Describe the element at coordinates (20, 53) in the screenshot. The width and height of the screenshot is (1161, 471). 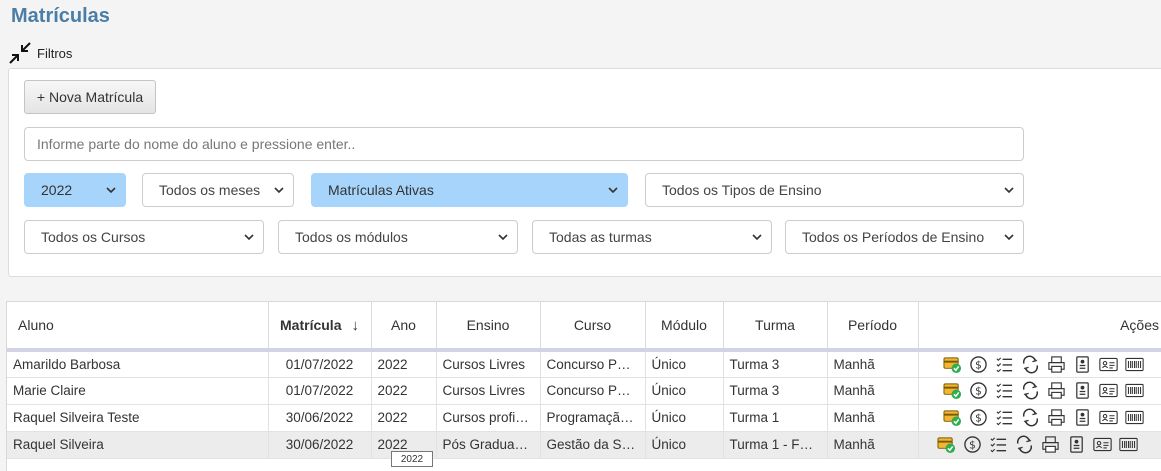
I see `collapse-icon` at that location.